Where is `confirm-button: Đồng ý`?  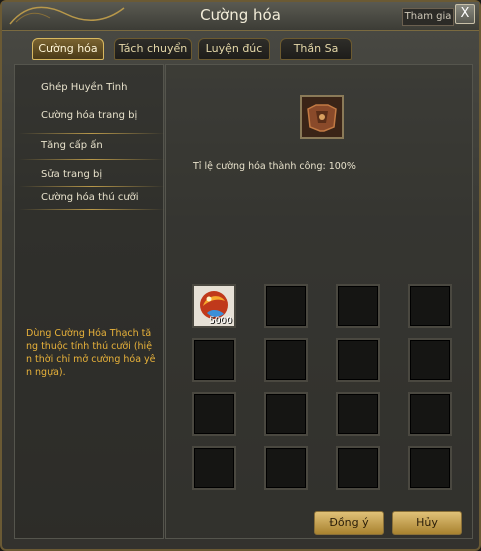 confirm-button: Đồng ý is located at coordinates (349, 523).